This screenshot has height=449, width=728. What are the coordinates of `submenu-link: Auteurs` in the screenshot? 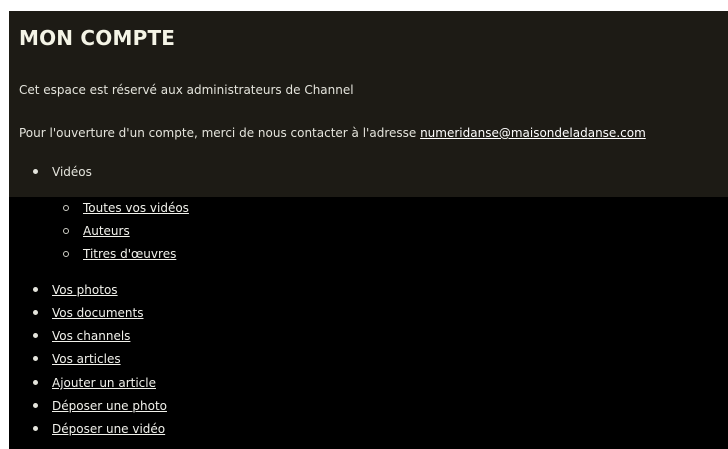 It's located at (106, 231).